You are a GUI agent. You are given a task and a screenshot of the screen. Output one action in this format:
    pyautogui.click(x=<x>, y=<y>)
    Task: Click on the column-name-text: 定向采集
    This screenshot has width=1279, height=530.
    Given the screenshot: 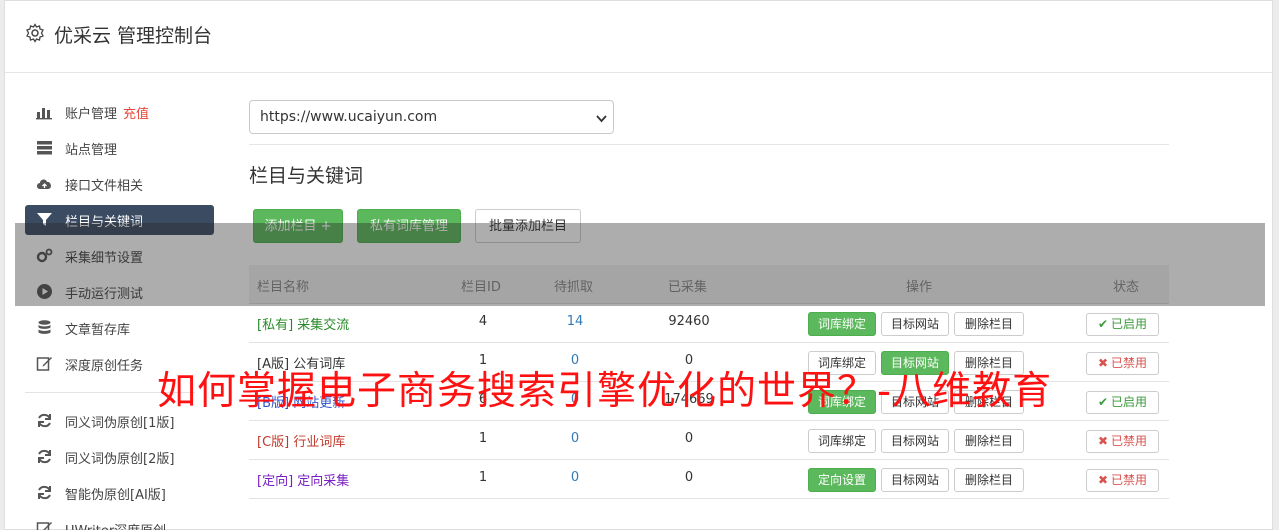 What is the action you would take?
    pyautogui.click(x=323, y=481)
    